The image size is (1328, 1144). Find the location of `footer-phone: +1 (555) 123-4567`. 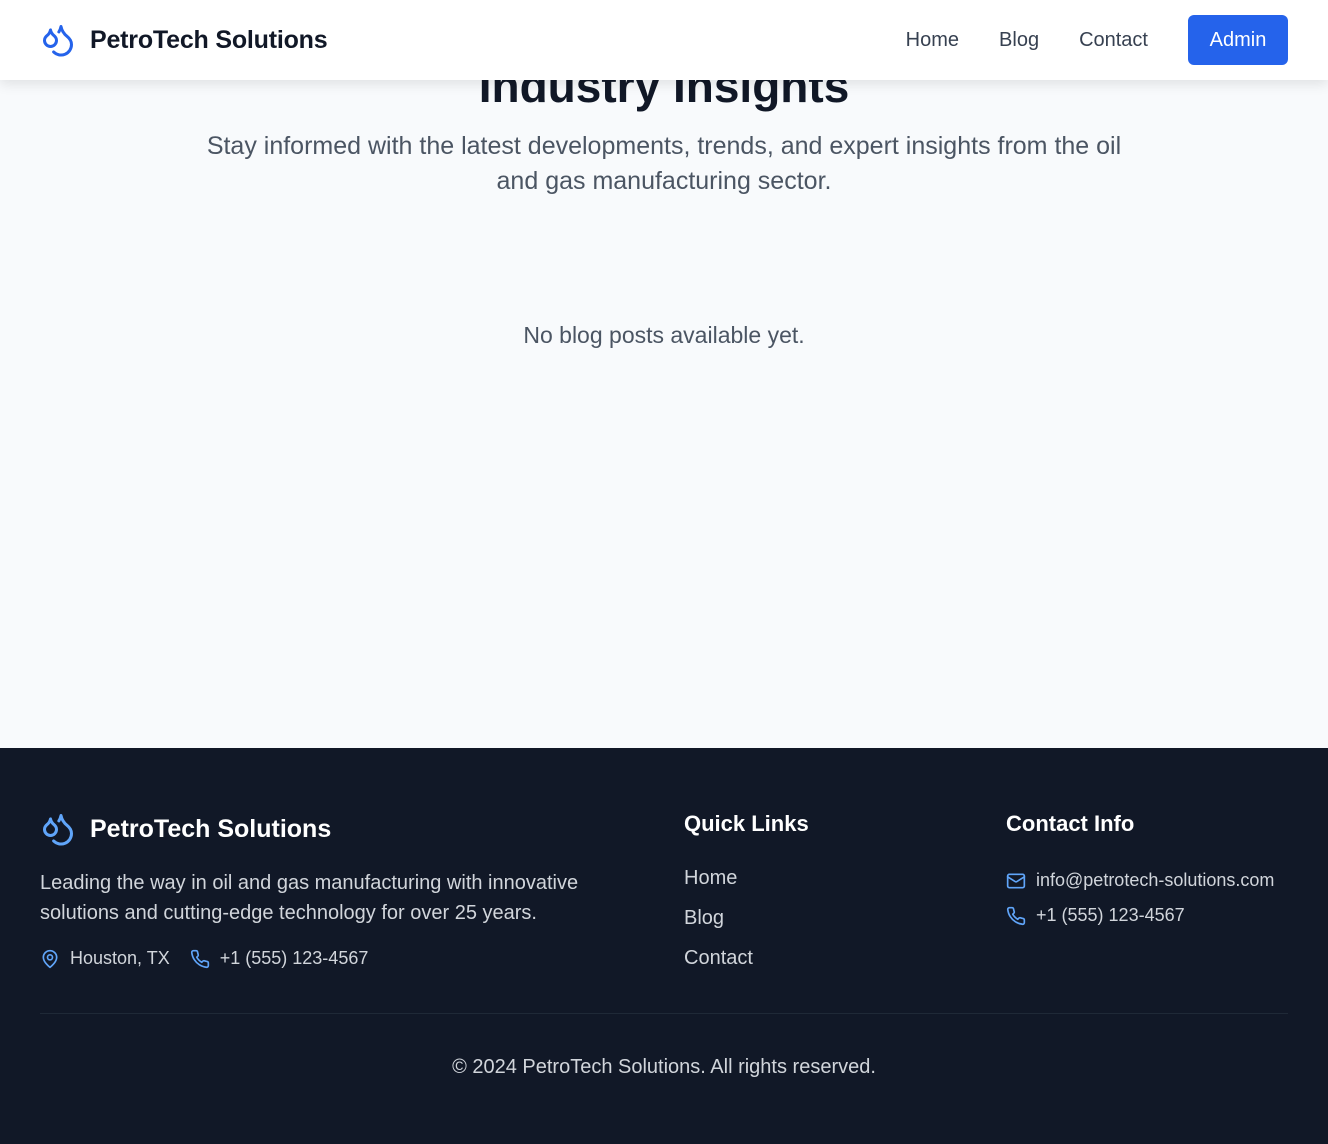

footer-phone: +1 (555) 123-4567 is located at coordinates (279, 958).